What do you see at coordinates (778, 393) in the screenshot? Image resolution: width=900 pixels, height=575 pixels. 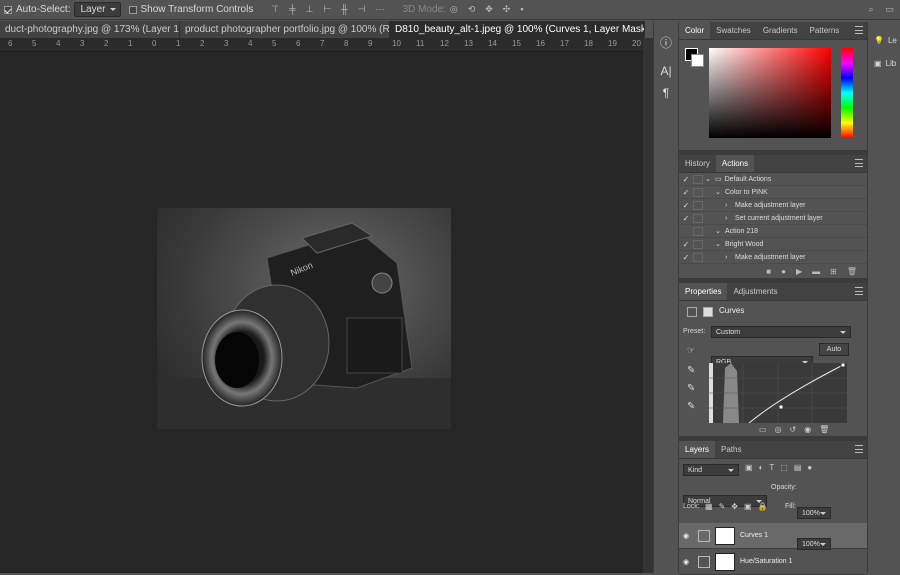 I see `curves-graph` at bounding box center [778, 393].